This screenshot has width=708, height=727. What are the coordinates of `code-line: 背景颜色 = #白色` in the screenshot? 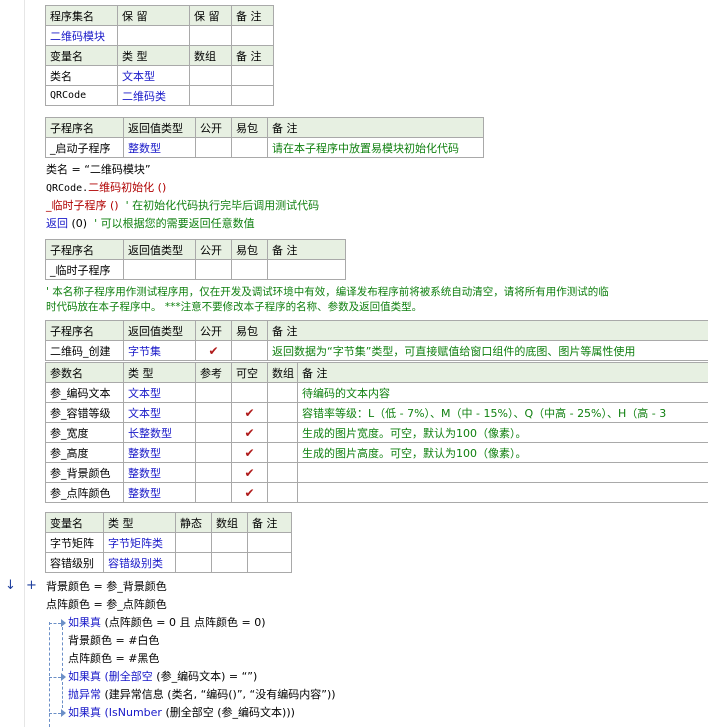 It's located at (113, 641).